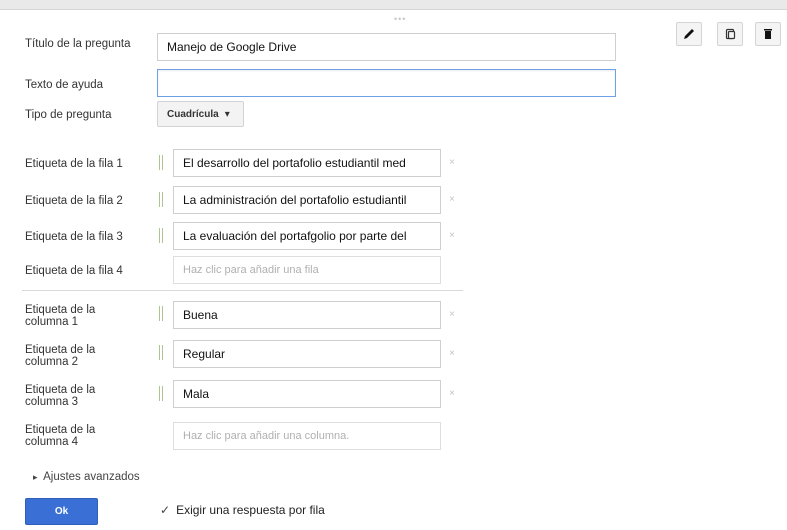 Image resolution: width=787 pixels, height=530 pixels. I want to click on column-3-label-line2: columna 3, so click(52, 402).